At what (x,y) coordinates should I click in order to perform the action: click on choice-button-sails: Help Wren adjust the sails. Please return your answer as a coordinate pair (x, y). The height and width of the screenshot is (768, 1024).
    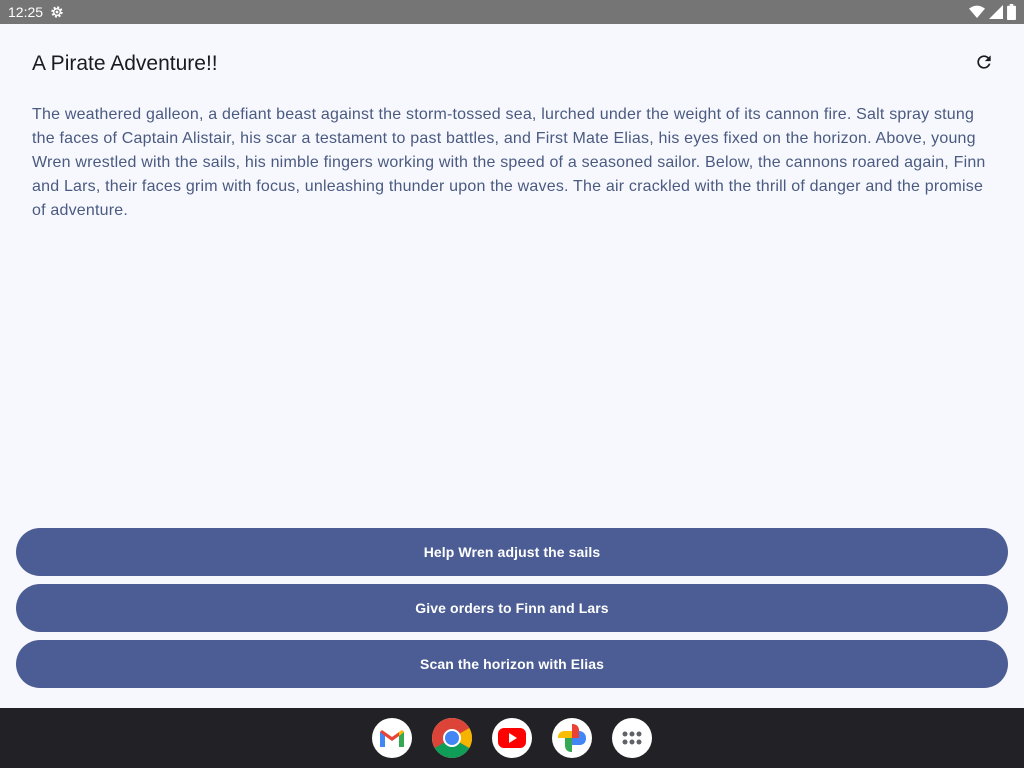
    Looking at the image, I should click on (512, 552).